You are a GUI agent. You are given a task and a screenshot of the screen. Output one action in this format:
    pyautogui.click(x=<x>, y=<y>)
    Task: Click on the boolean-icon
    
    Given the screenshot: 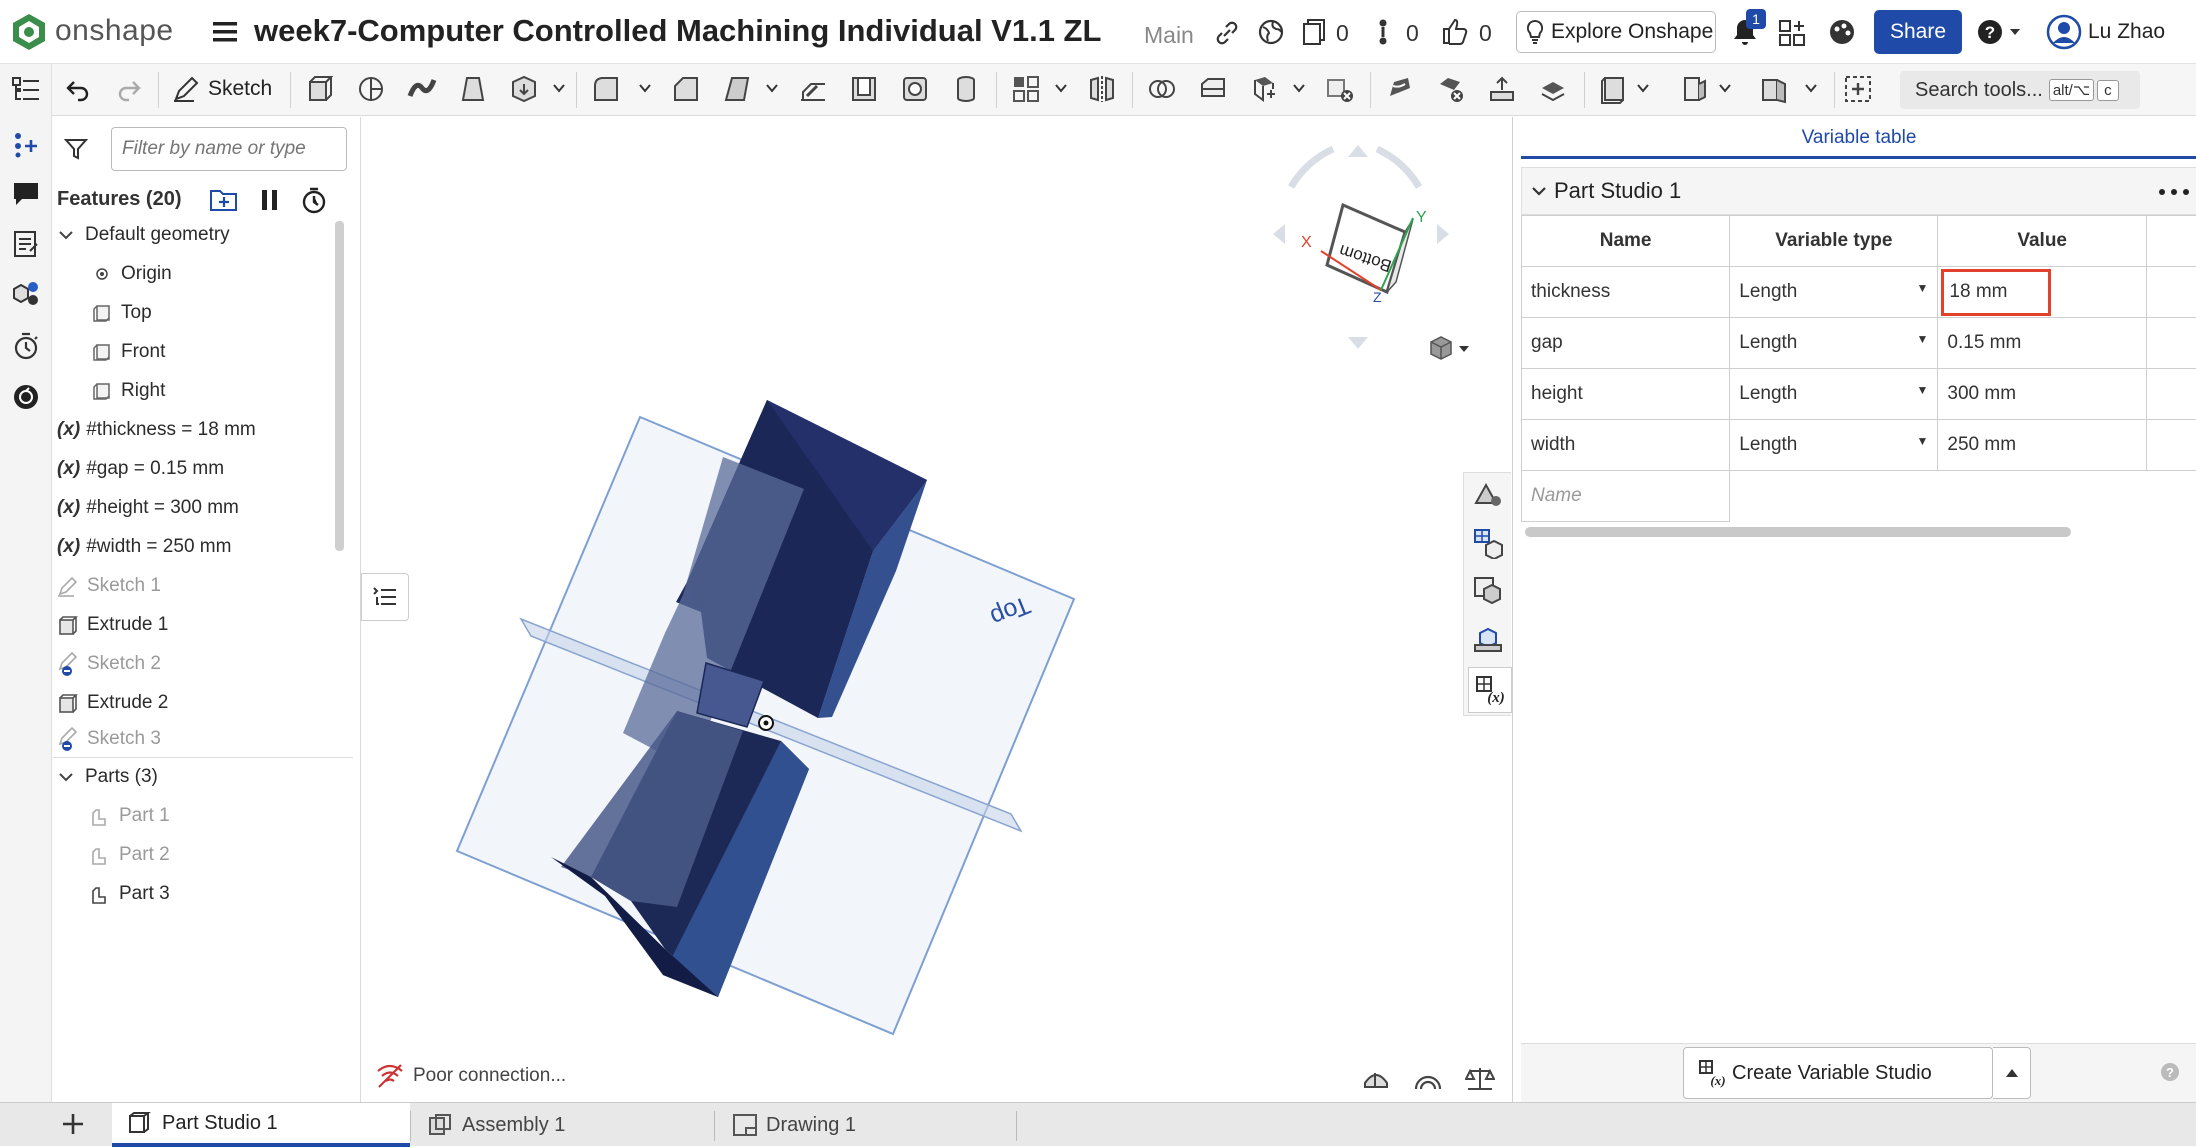 What is the action you would take?
    pyautogui.click(x=1162, y=89)
    